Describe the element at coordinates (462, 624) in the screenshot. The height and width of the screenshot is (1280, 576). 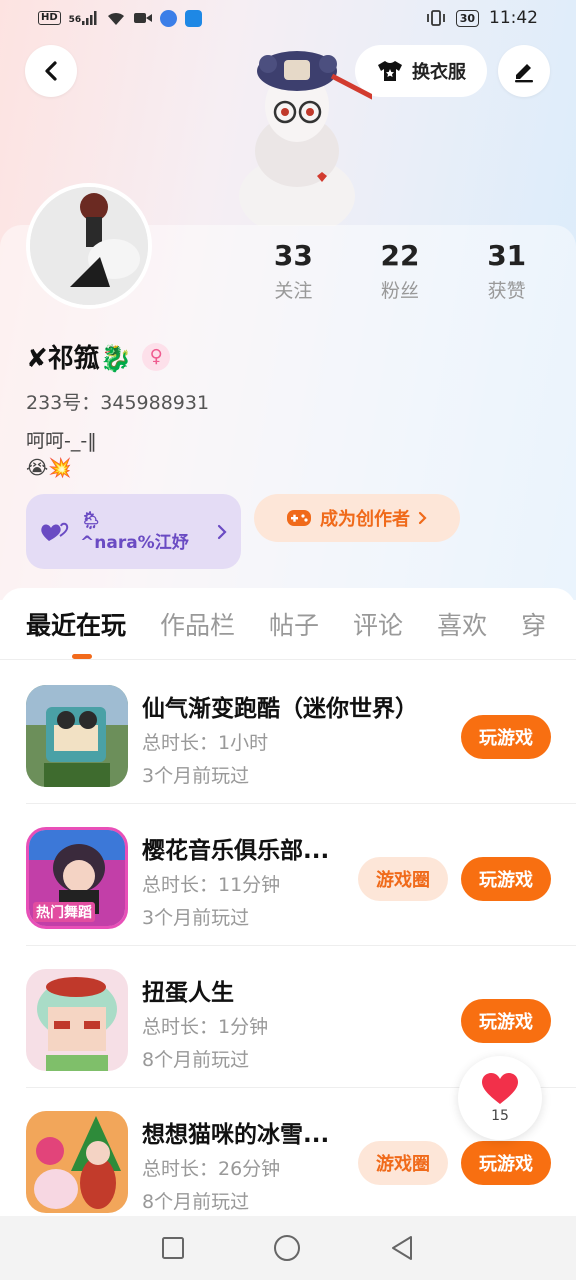
I see `tab-likes: 喜欢` at that location.